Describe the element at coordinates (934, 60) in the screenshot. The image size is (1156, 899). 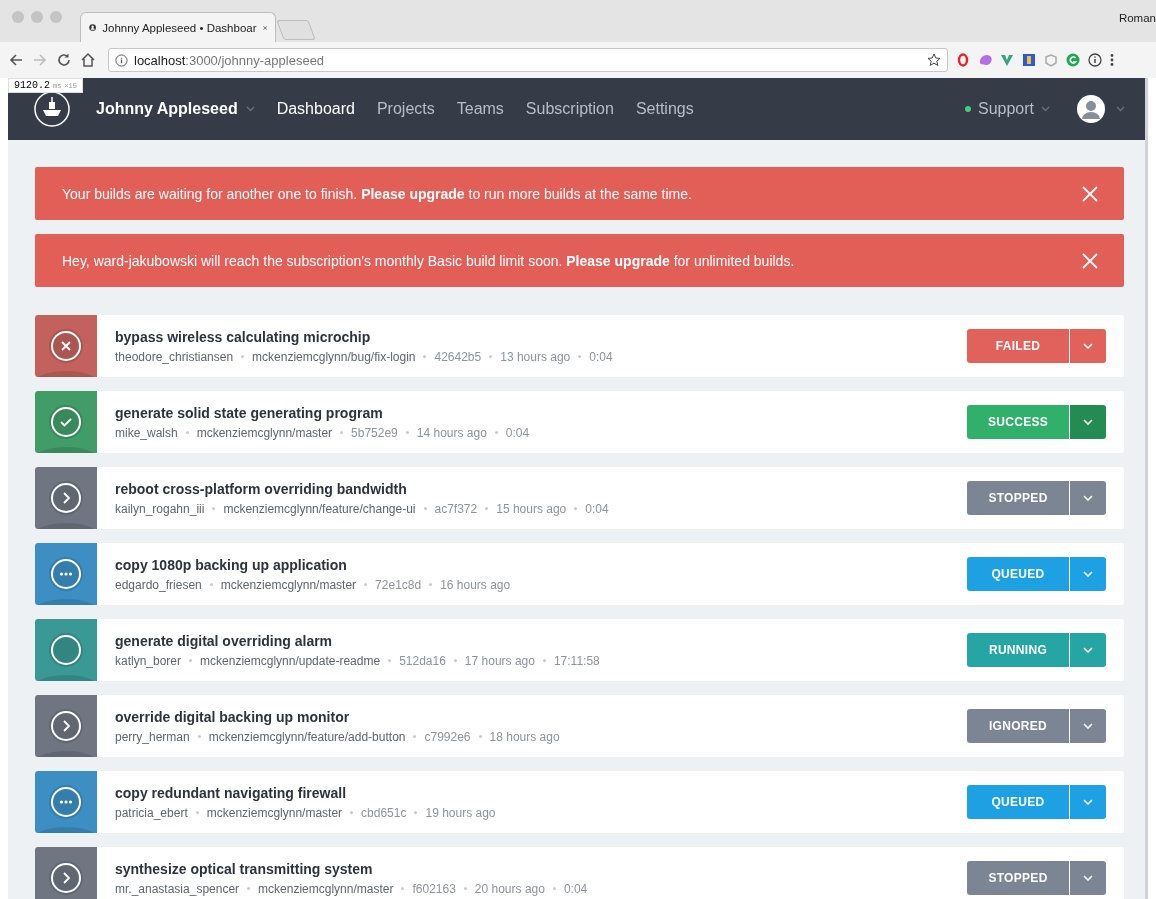
I see `star-icon` at that location.